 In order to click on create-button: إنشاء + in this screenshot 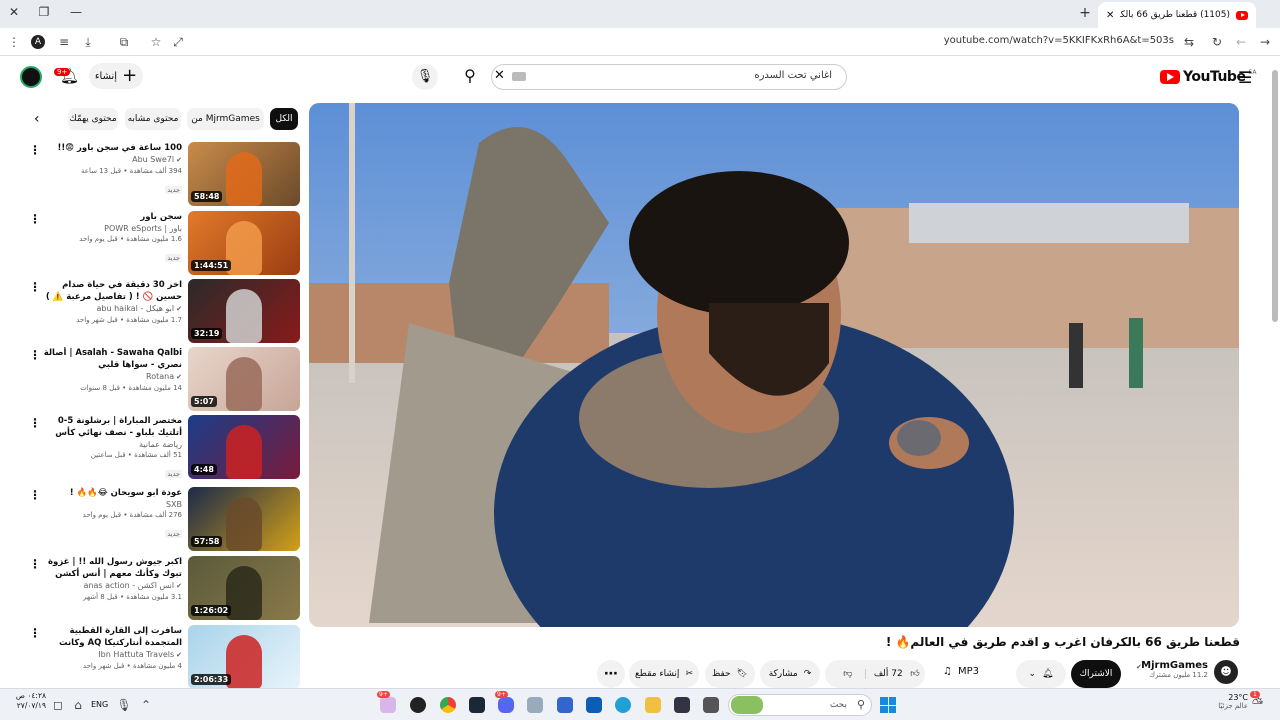, I will do `click(116, 76)`.